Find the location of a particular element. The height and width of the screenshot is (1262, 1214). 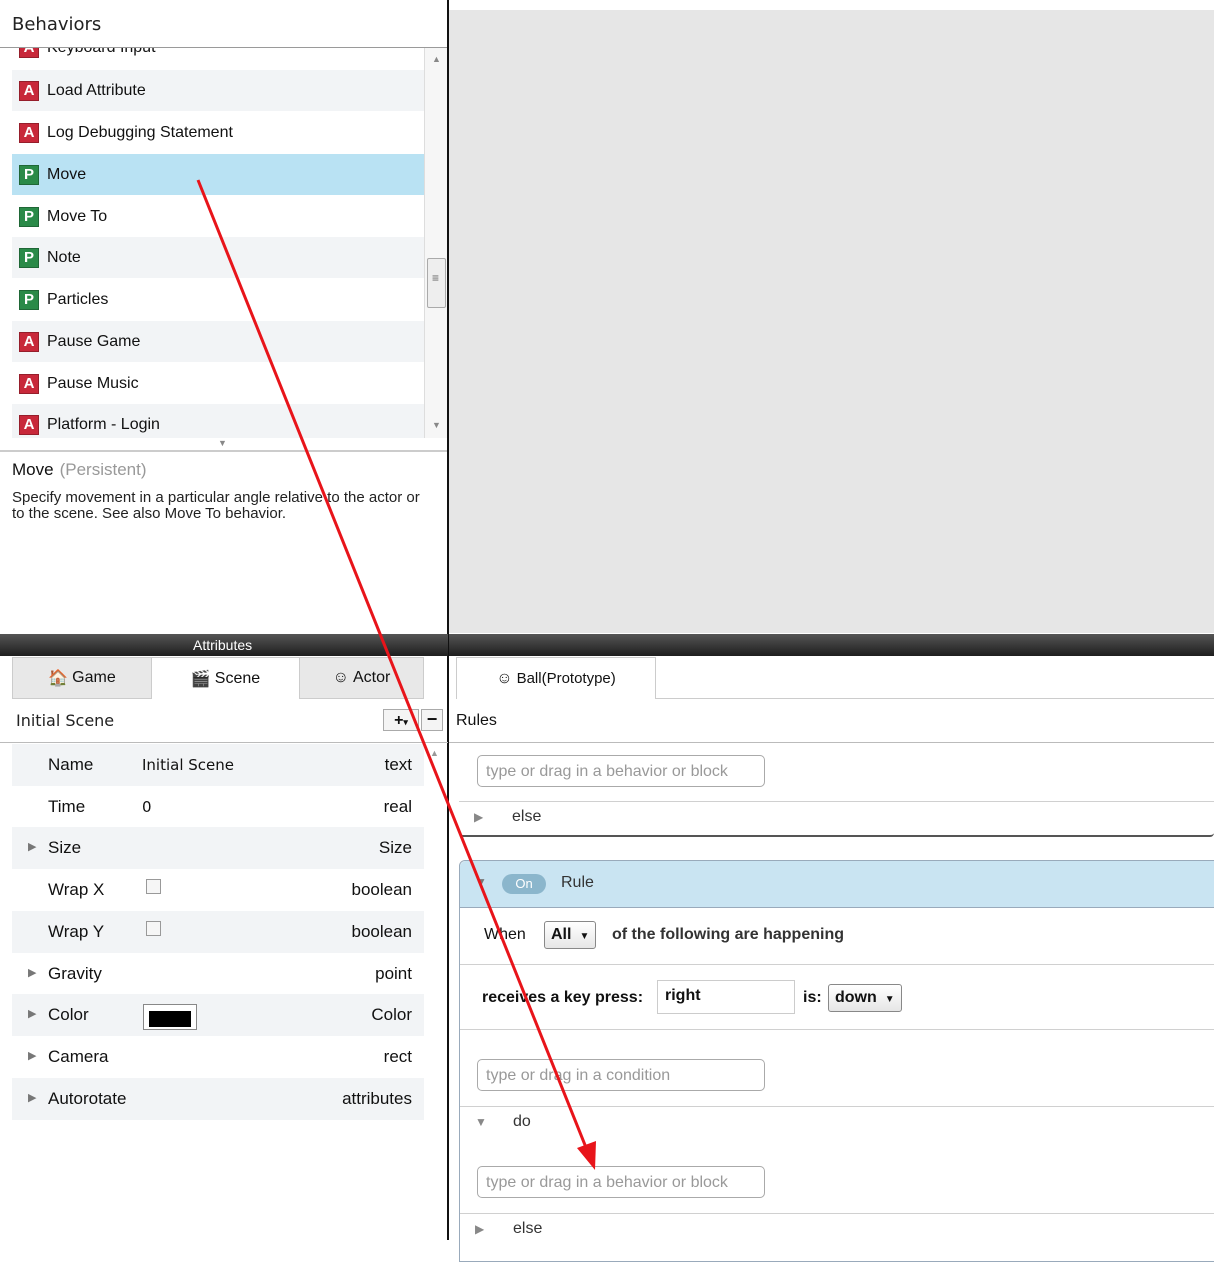

scrollbar-thumb is located at coordinates (436, 283).